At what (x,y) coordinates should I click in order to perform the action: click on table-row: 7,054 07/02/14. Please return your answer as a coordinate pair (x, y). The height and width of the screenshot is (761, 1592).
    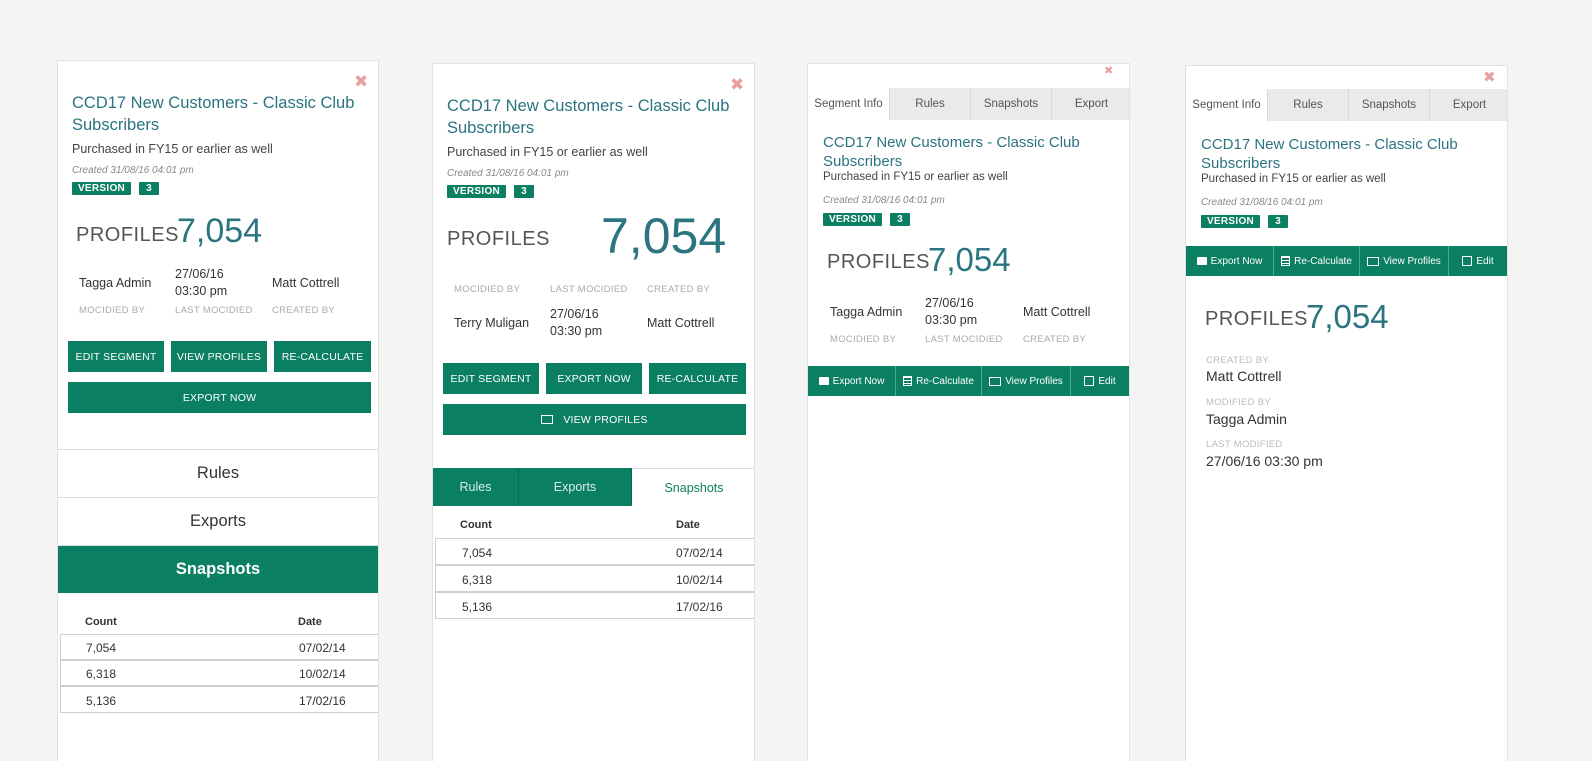
    Looking at the image, I should click on (594, 551).